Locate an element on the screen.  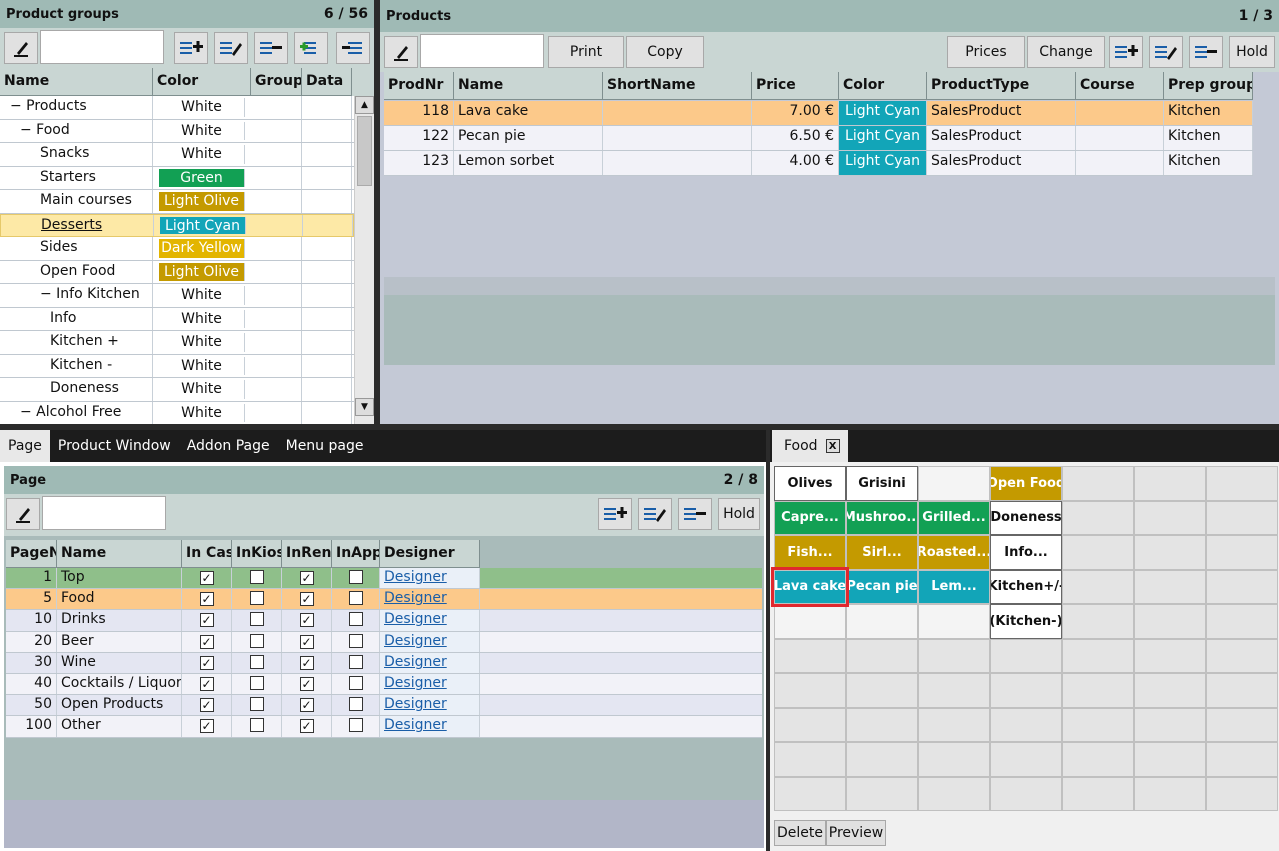
col-header-producttype: ProductType is located at coordinates (1001, 86).